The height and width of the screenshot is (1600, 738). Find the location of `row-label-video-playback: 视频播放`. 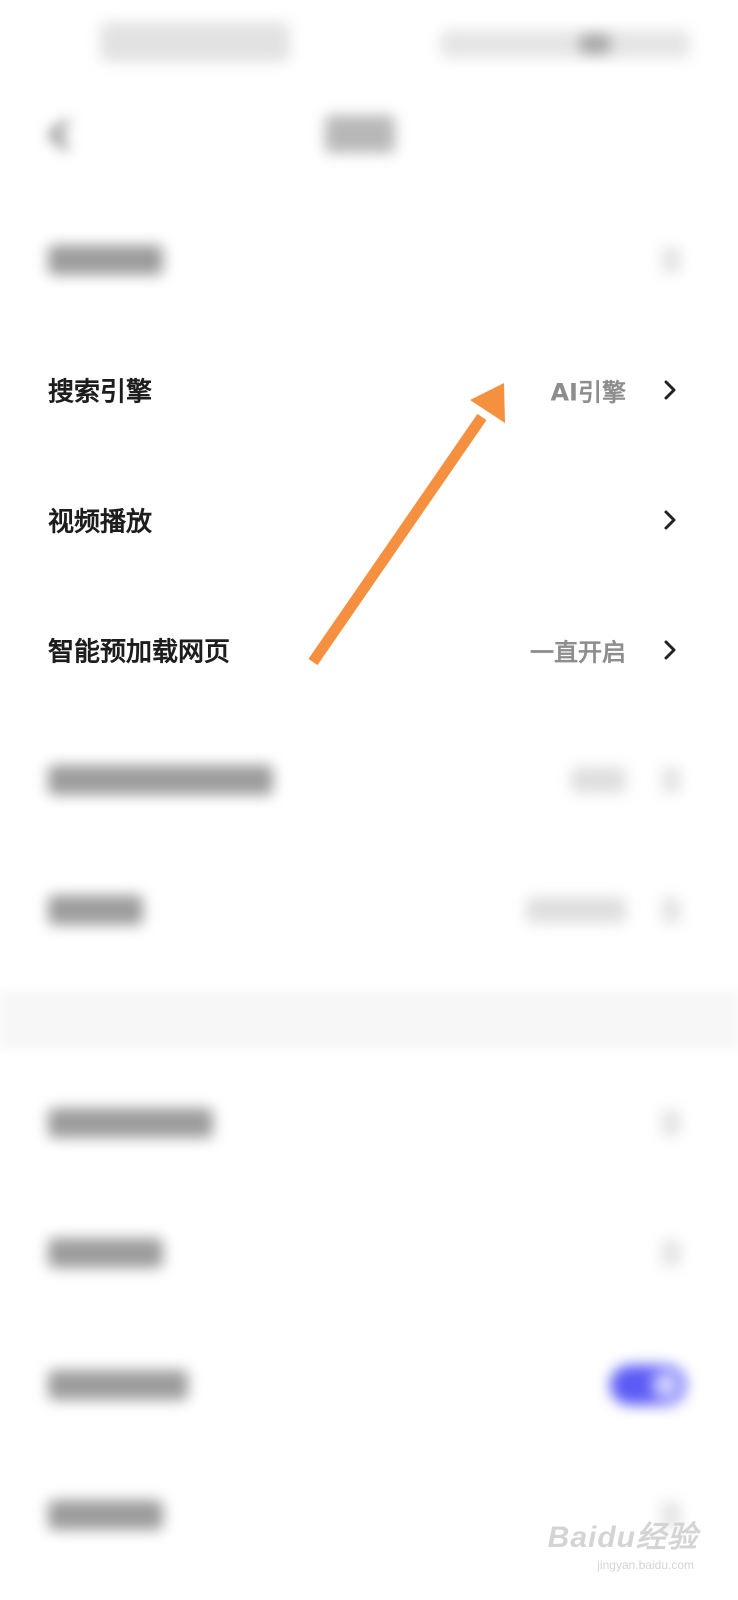

row-label-video-playback: 视频播放 is located at coordinates (100, 522).